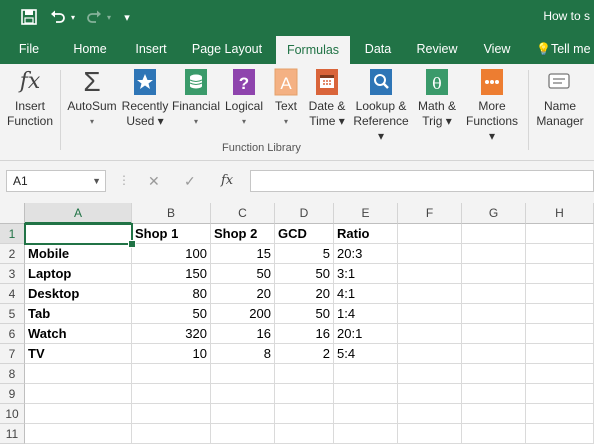 The width and height of the screenshot is (594, 444). What do you see at coordinates (243, 374) in the screenshot?
I see `cell-c8` at bounding box center [243, 374].